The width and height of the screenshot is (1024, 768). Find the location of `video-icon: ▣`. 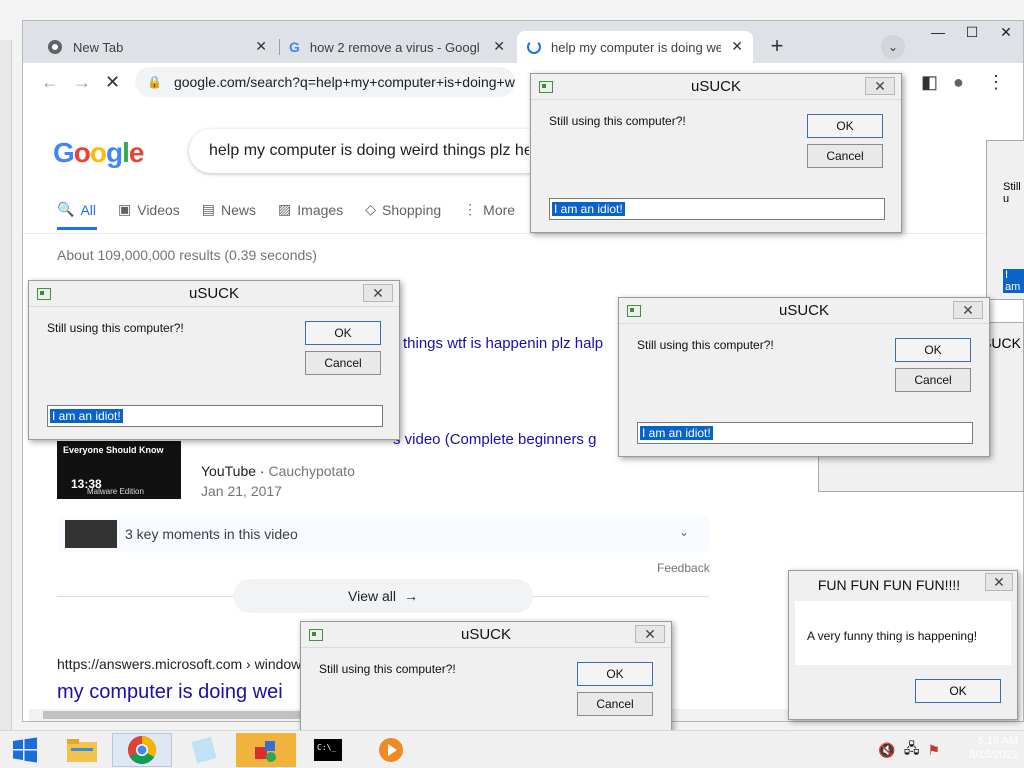

video-icon: ▣ is located at coordinates (125, 209).